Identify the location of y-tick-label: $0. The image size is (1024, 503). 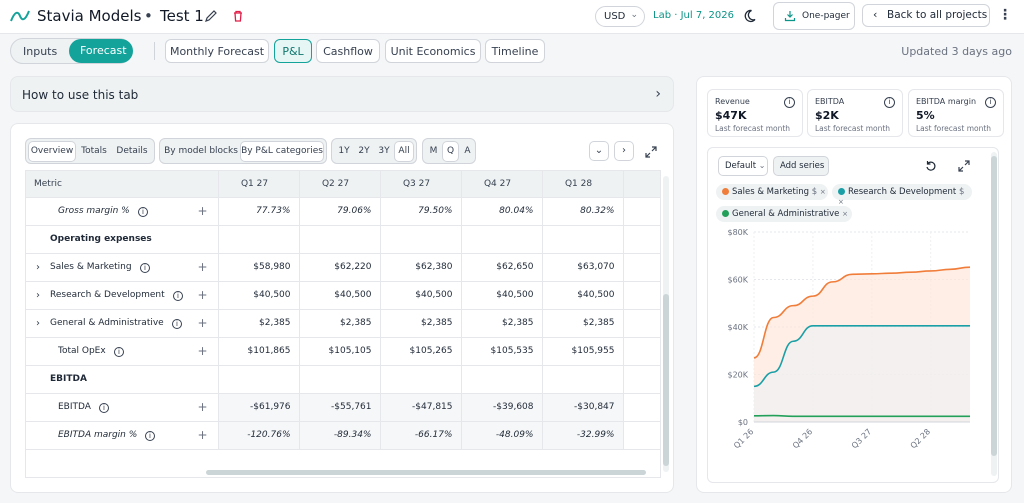
(743, 422).